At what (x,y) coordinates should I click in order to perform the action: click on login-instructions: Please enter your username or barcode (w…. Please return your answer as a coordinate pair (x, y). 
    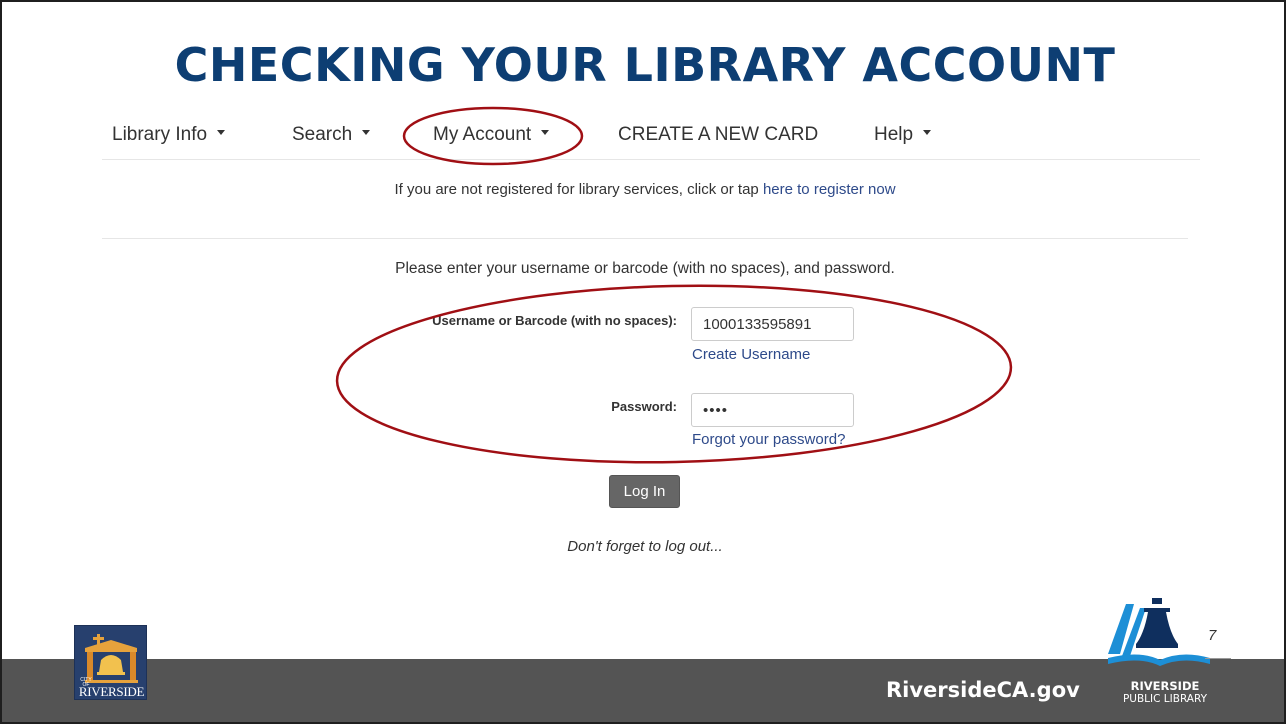
    Looking at the image, I should click on (645, 268).